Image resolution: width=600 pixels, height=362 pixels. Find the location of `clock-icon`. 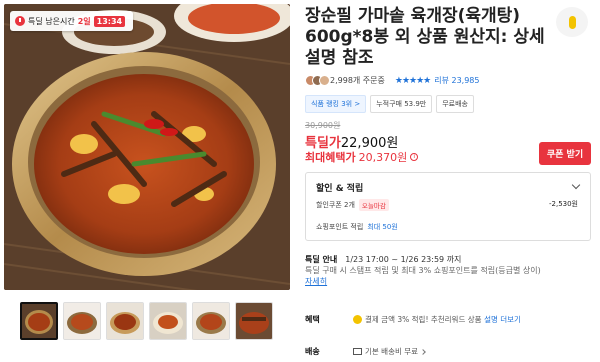

clock-icon is located at coordinates (20, 21).